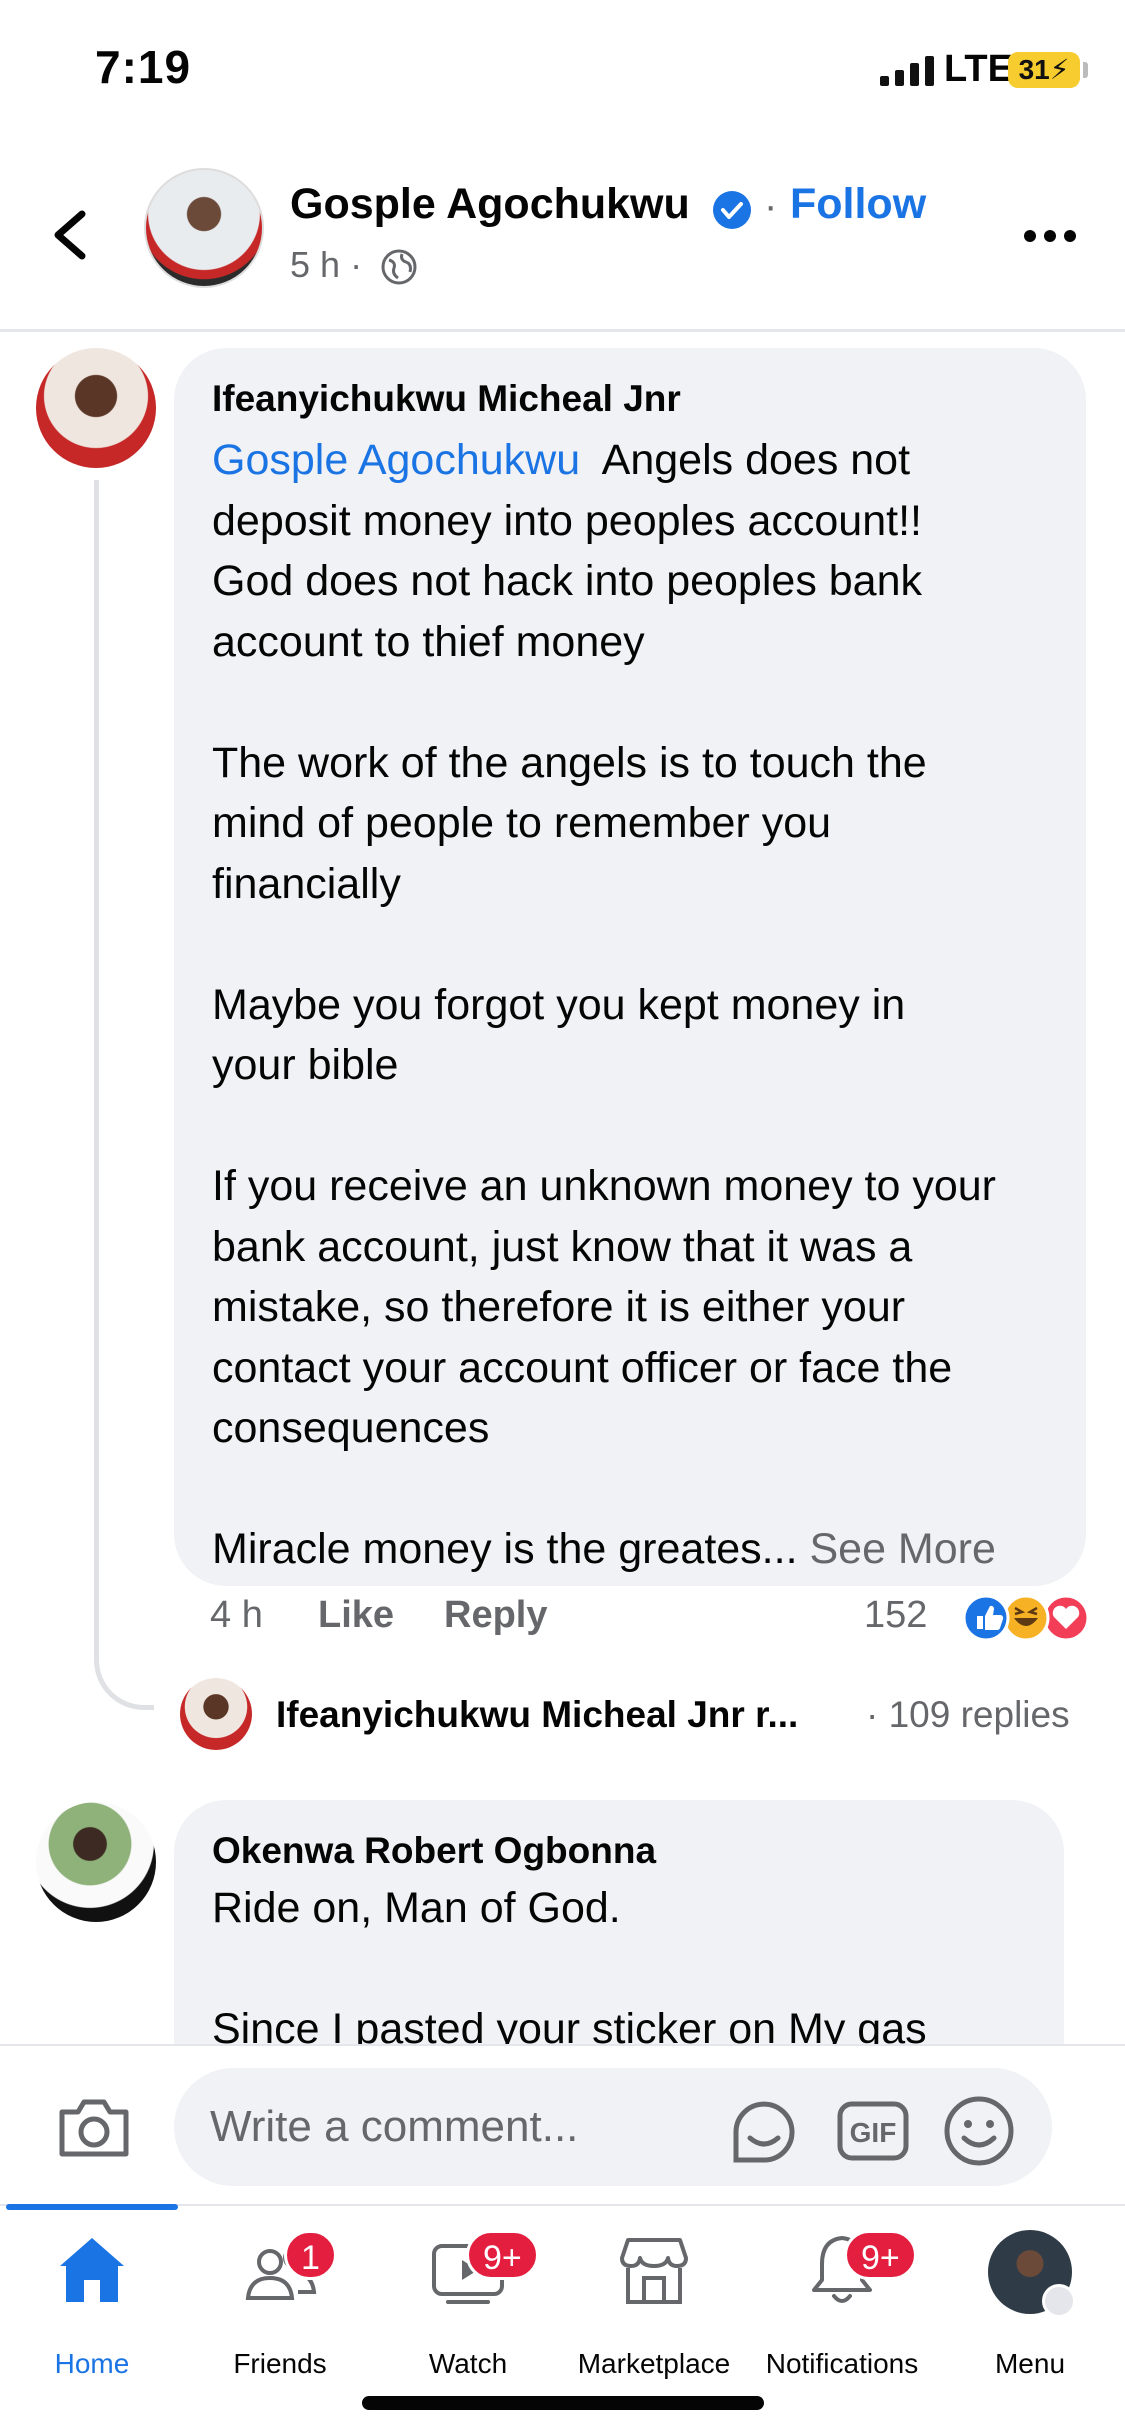 The image size is (1125, 2436). I want to click on tab-marketplace: Marketplace, so click(654, 2304).